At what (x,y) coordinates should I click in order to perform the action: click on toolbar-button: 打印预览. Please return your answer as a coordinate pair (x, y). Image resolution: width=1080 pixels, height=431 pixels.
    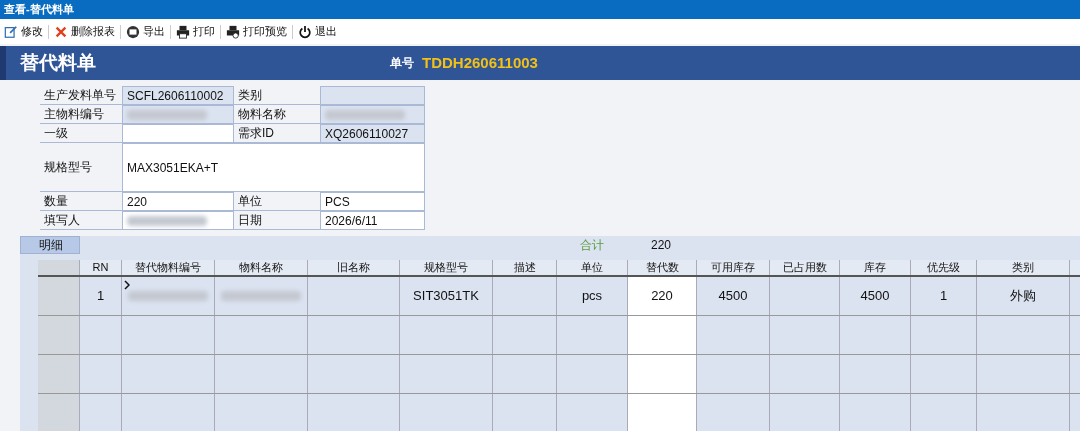
    Looking at the image, I should click on (256, 31).